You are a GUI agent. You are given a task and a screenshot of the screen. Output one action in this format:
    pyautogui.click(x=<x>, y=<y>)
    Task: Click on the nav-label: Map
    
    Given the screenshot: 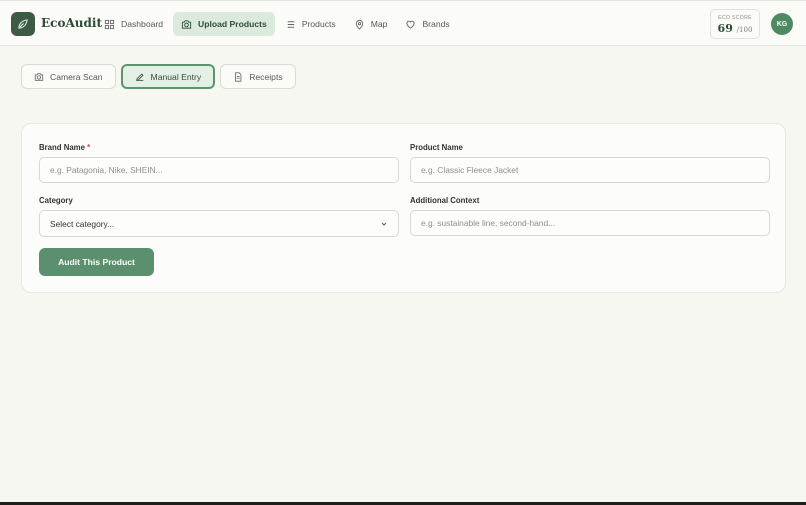 What is the action you would take?
    pyautogui.click(x=379, y=24)
    